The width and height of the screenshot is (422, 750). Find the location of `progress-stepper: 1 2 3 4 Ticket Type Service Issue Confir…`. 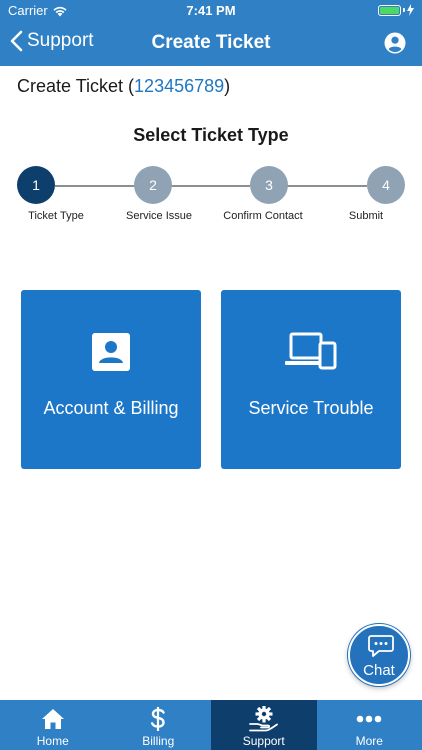

progress-stepper: 1 2 3 4 Ticket Type Service Issue Confir… is located at coordinates (211, 196).